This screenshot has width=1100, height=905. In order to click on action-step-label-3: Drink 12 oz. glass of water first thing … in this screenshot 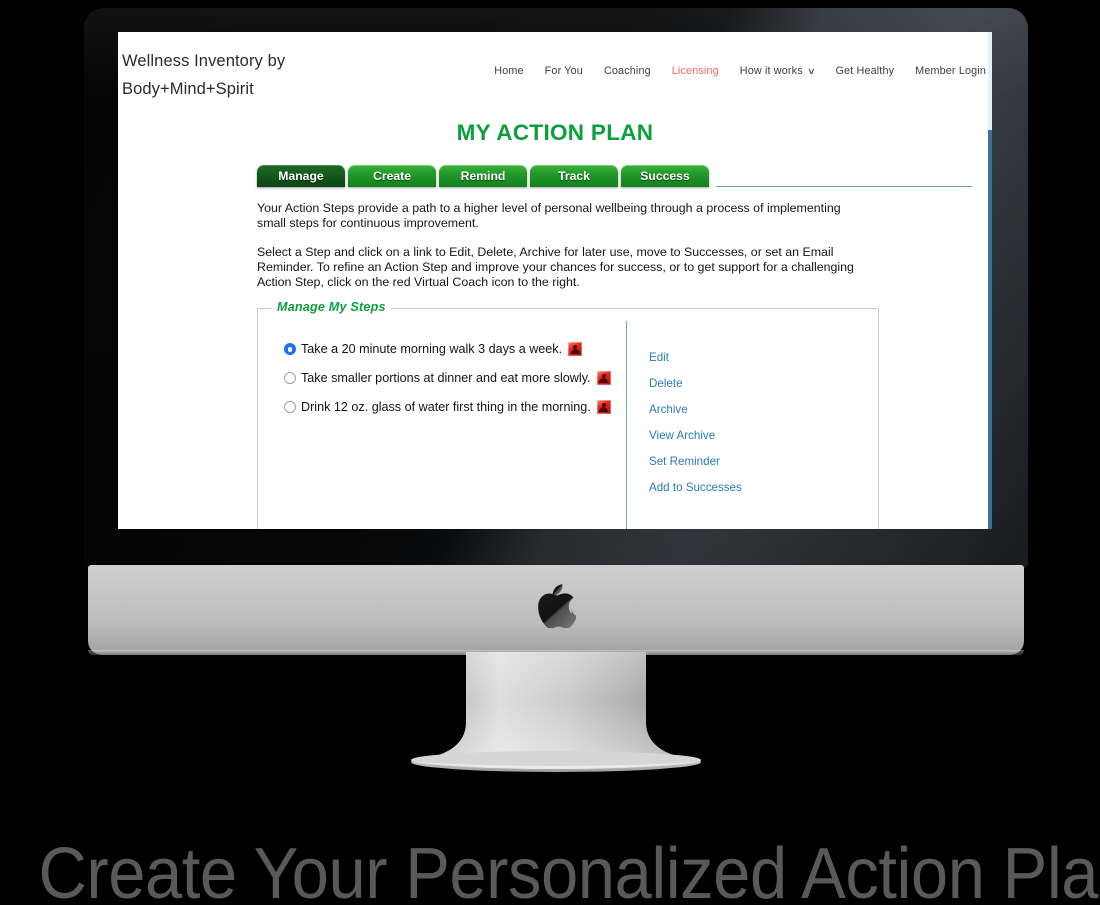, I will do `click(446, 407)`.